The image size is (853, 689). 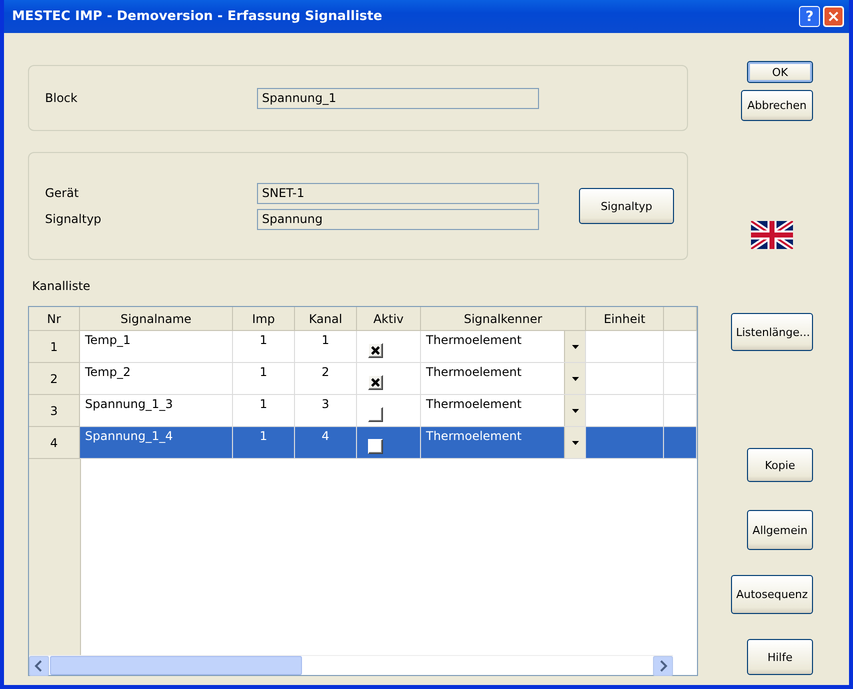 What do you see at coordinates (62, 193) in the screenshot?
I see `field-label: Gerät` at bounding box center [62, 193].